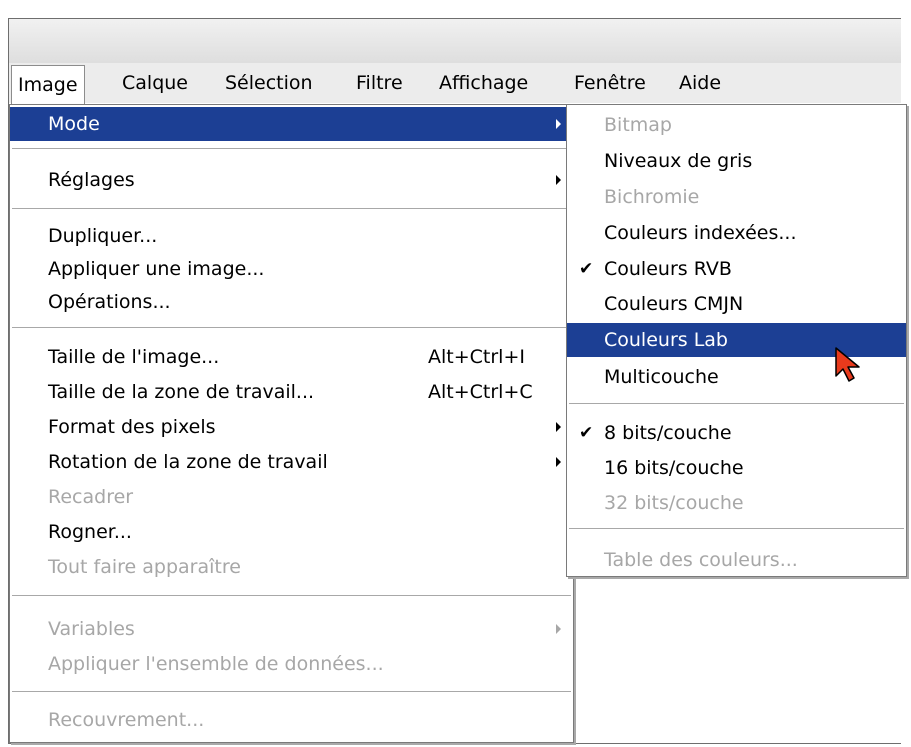 The height and width of the screenshot is (747, 911). I want to click on menu-item-label: Multicouche, so click(661, 377).